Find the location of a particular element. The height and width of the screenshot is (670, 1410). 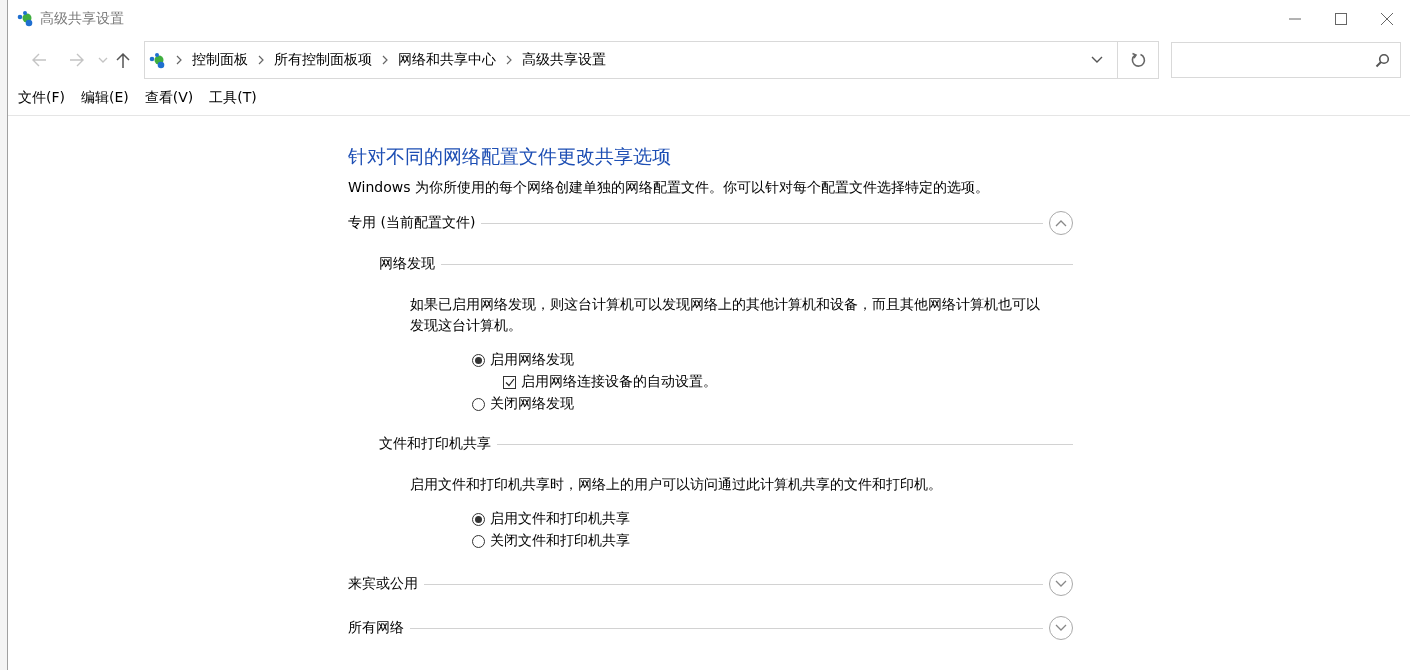

search-field is located at coordinates (1286, 60).